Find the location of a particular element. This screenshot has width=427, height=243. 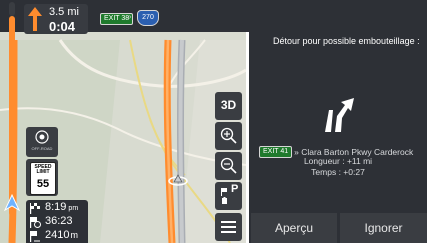

offroad-button: OFF-ROAD is located at coordinates (42, 142).